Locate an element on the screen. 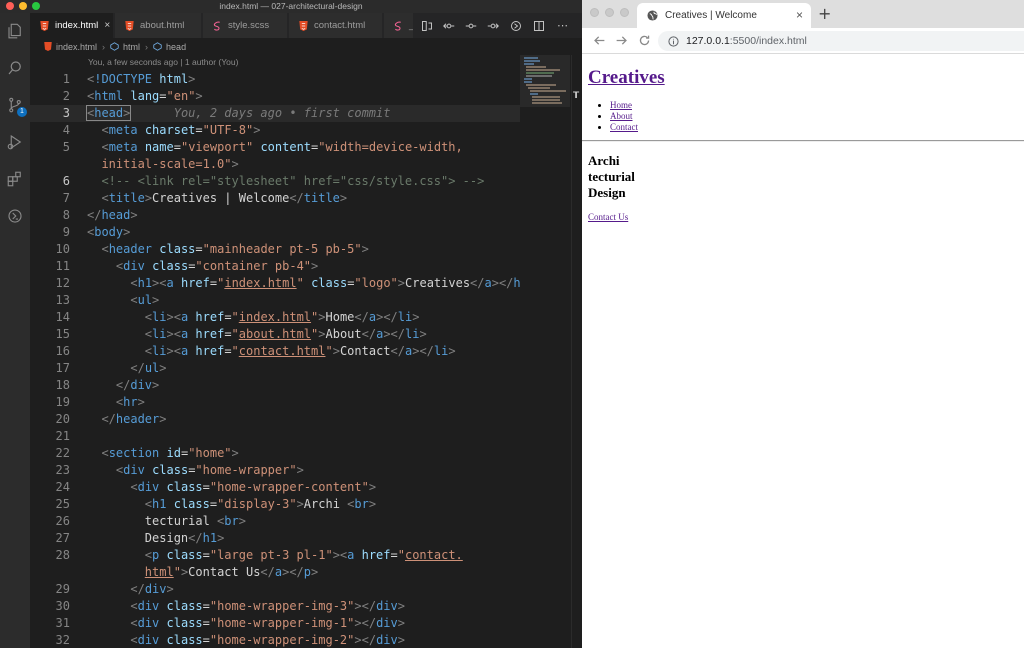  forward-arrow-icon is located at coordinates (621, 40).